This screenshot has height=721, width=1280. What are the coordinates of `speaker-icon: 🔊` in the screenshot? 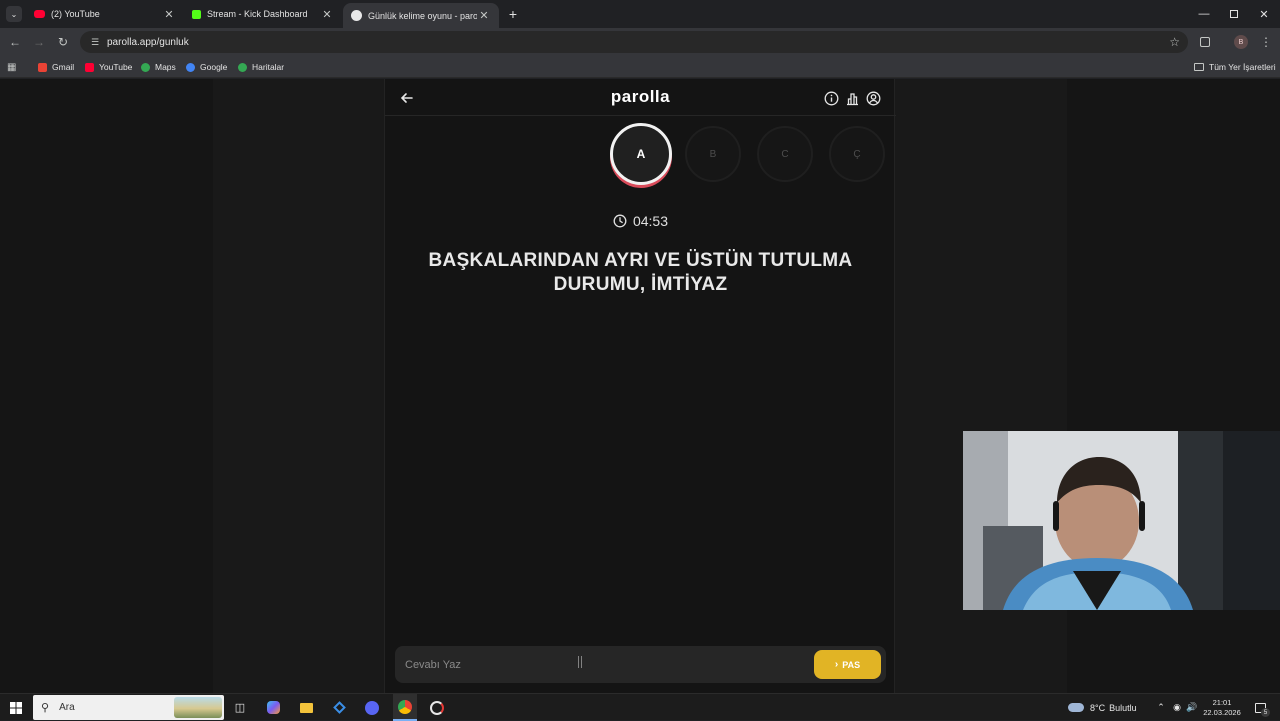 It's located at (1192, 707).